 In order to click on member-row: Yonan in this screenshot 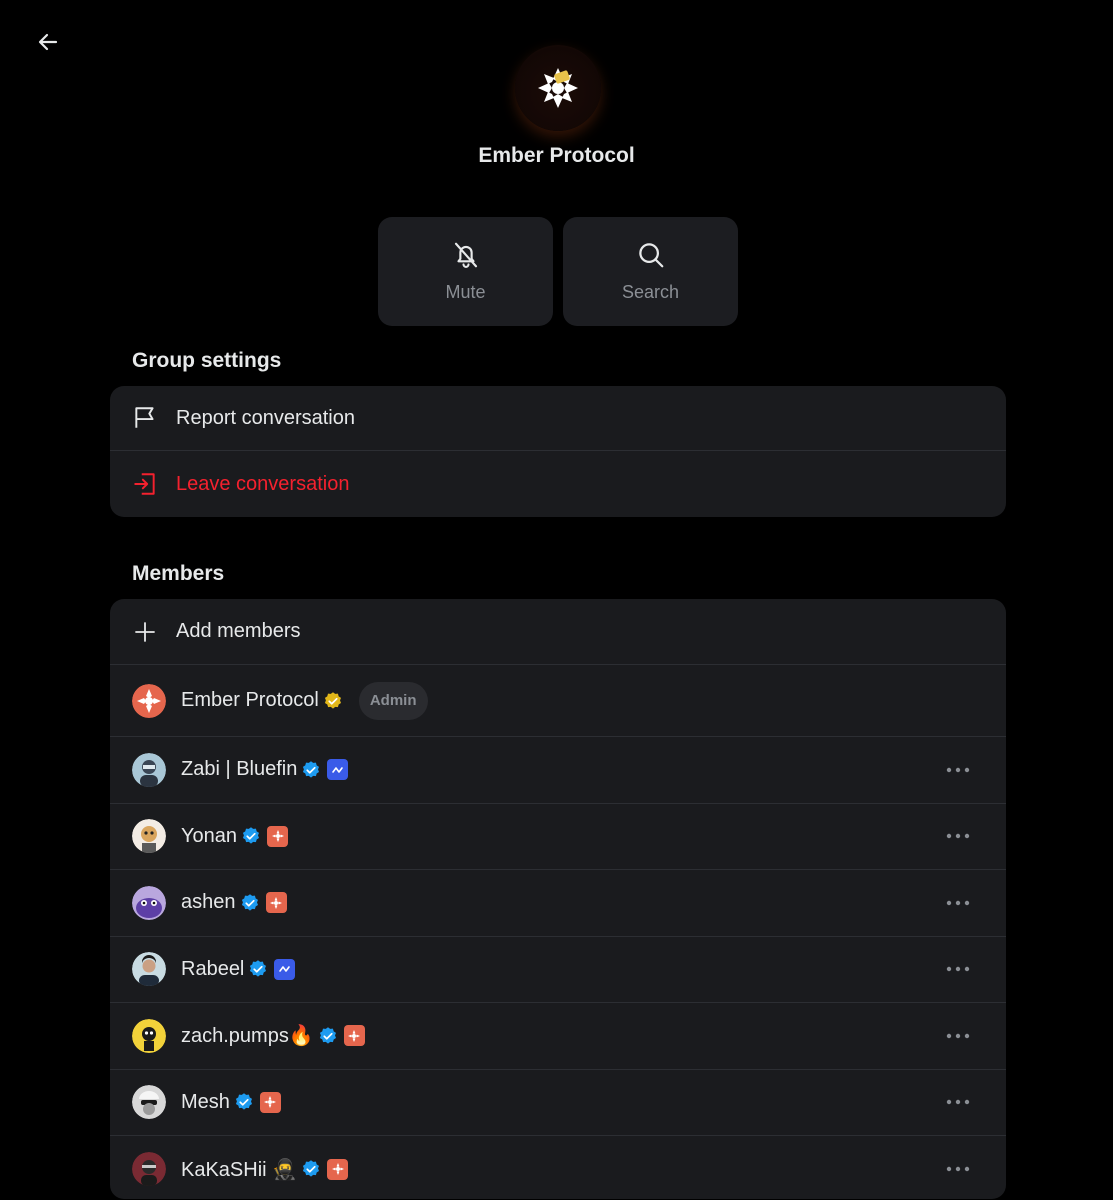, I will do `click(558, 837)`.